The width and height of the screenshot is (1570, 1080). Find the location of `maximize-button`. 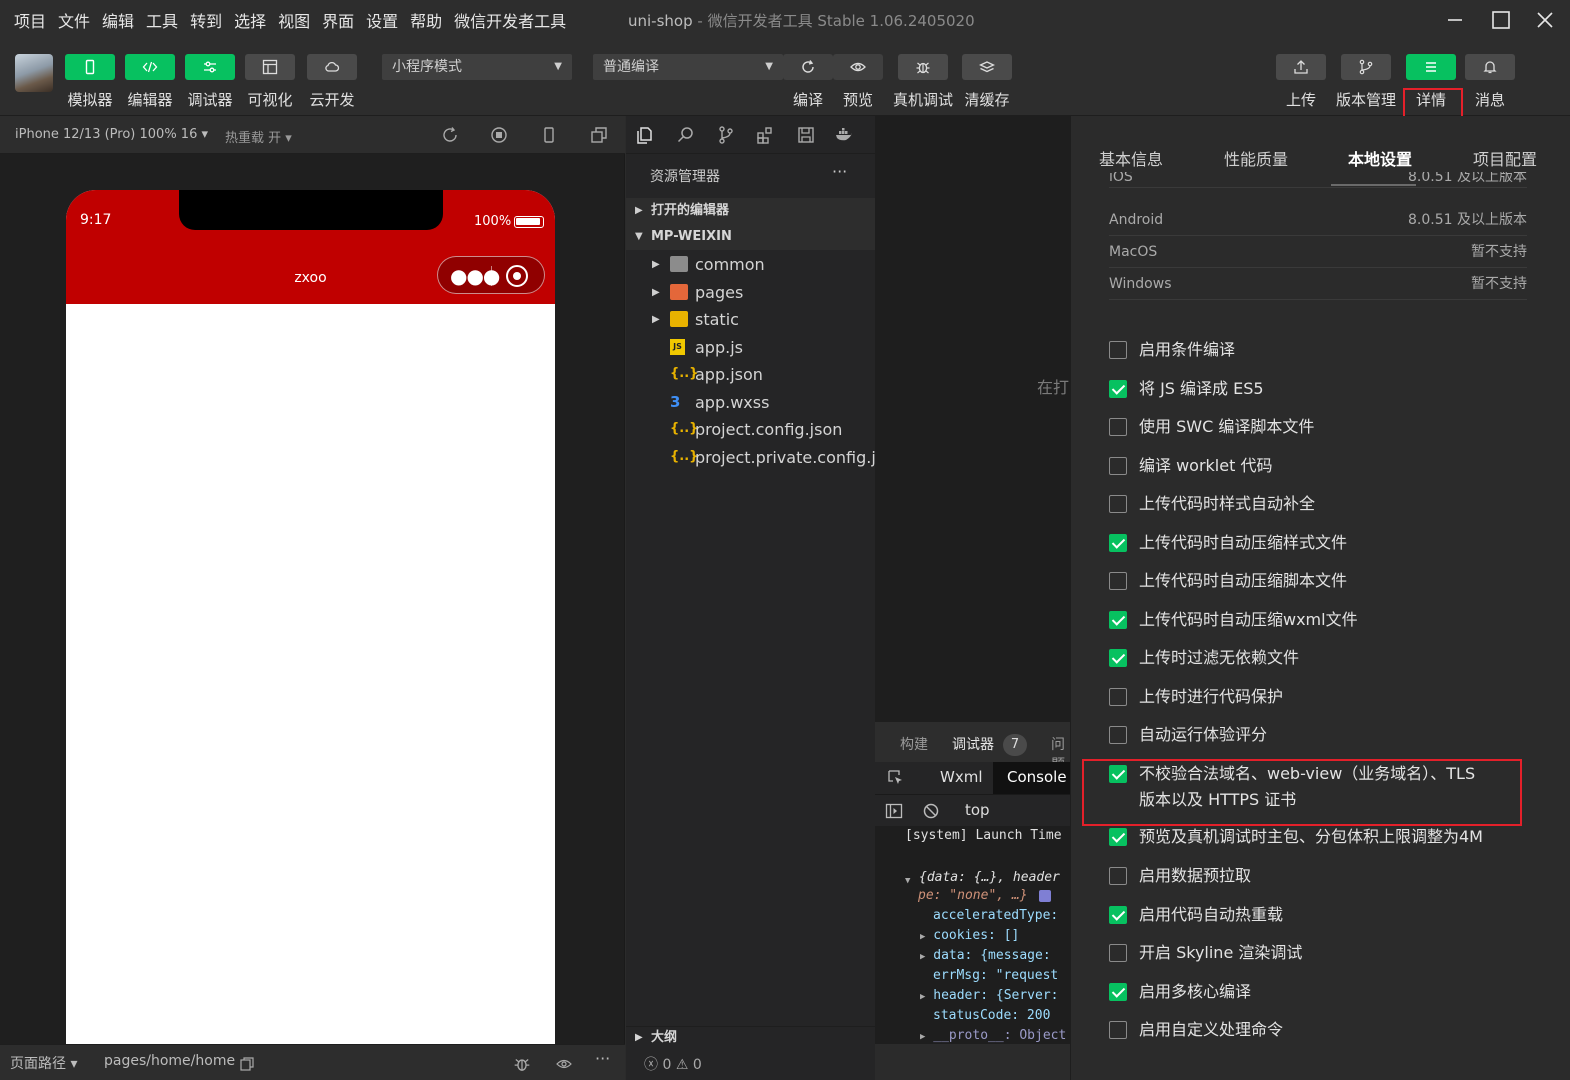

maximize-button is located at coordinates (1501, 20).